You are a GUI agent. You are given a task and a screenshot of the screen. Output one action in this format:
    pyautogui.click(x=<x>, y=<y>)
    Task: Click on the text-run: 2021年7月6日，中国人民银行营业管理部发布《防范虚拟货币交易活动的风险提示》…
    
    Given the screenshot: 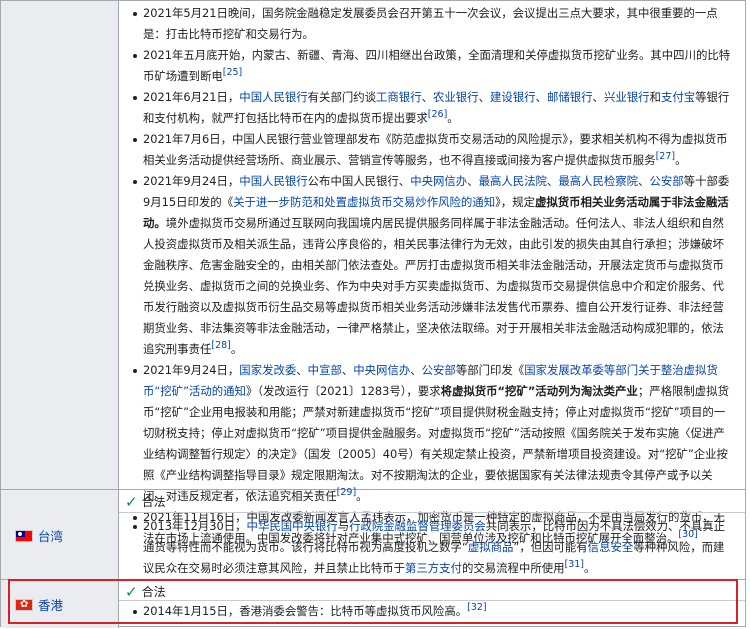 What is the action you would take?
    pyautogui.click(x=435, y=149)
    